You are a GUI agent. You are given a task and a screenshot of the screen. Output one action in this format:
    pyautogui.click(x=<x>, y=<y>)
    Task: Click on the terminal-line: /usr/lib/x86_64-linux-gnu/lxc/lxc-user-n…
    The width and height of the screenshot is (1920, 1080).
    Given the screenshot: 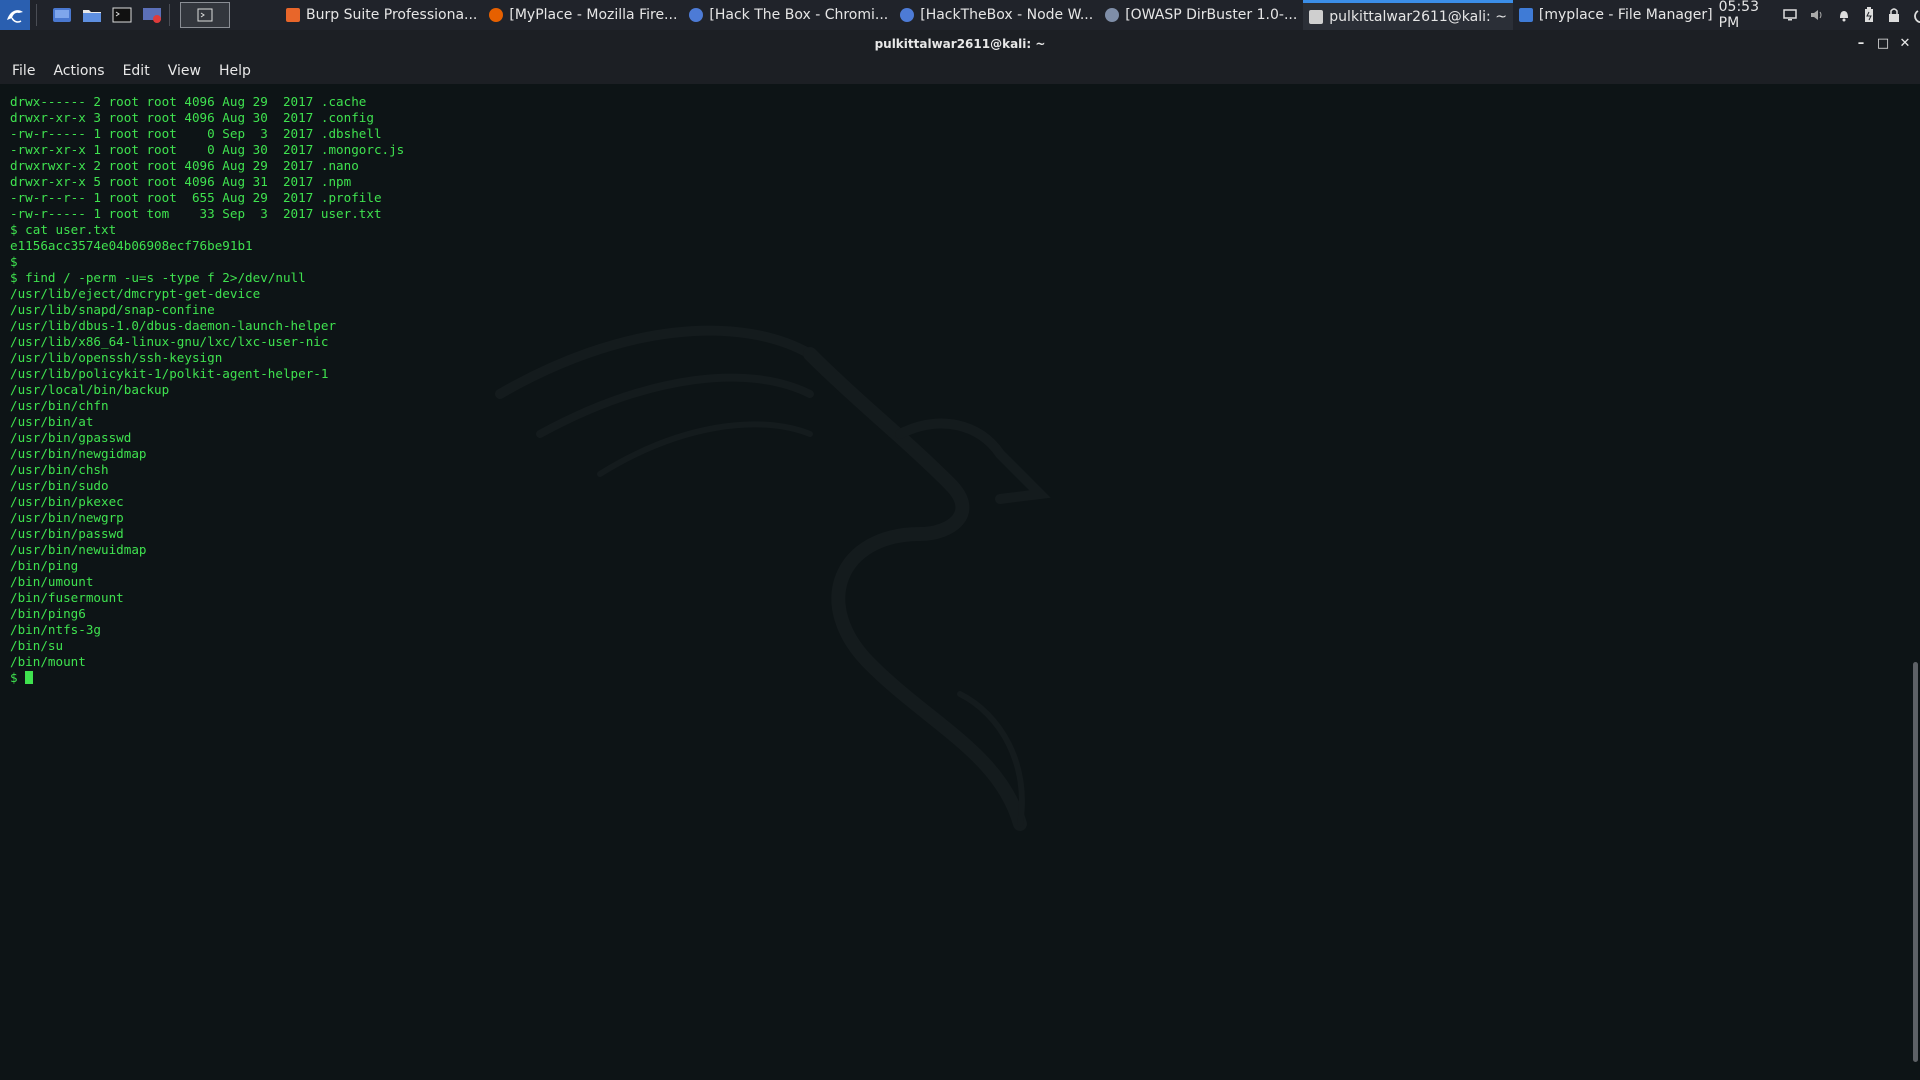 What is the action you would take?
    pyautogui.click(x=169, y=341)
    